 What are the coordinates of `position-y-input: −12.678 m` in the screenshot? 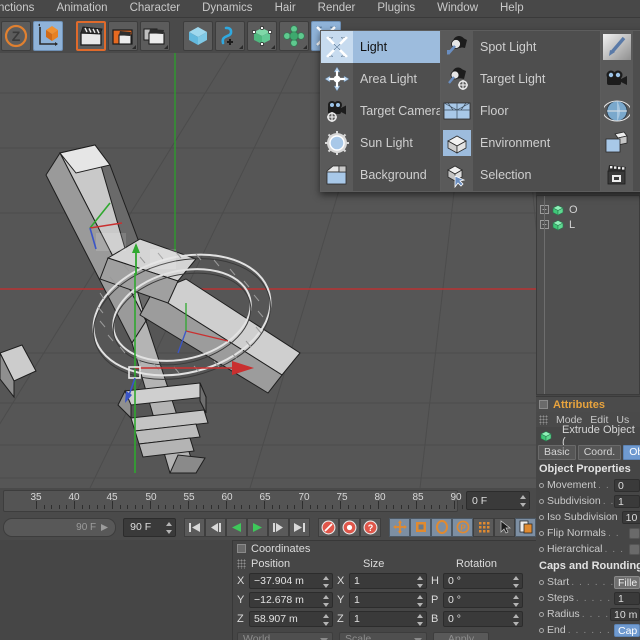 It's located at (291, 599).